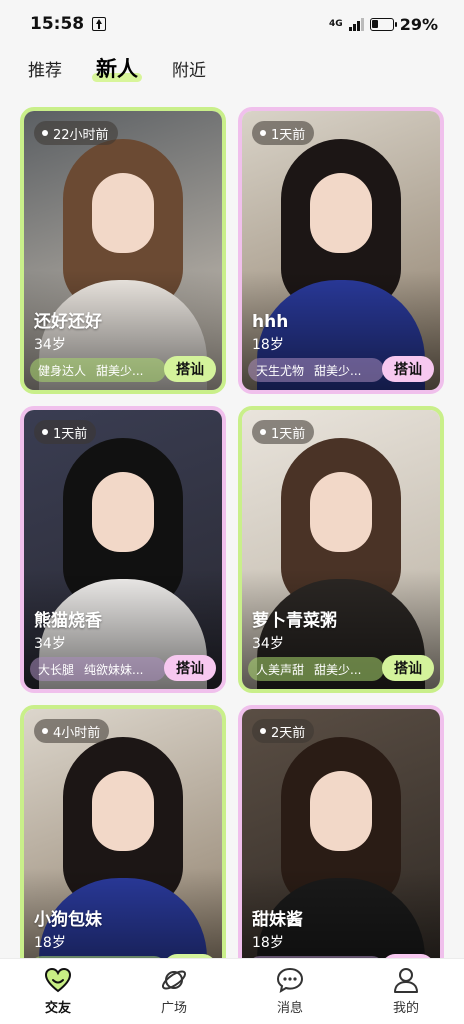  What do you see at coordinates (57, 24) in the screenshot?
I see `status-time: 15:58` at bounding box center [57, 24].